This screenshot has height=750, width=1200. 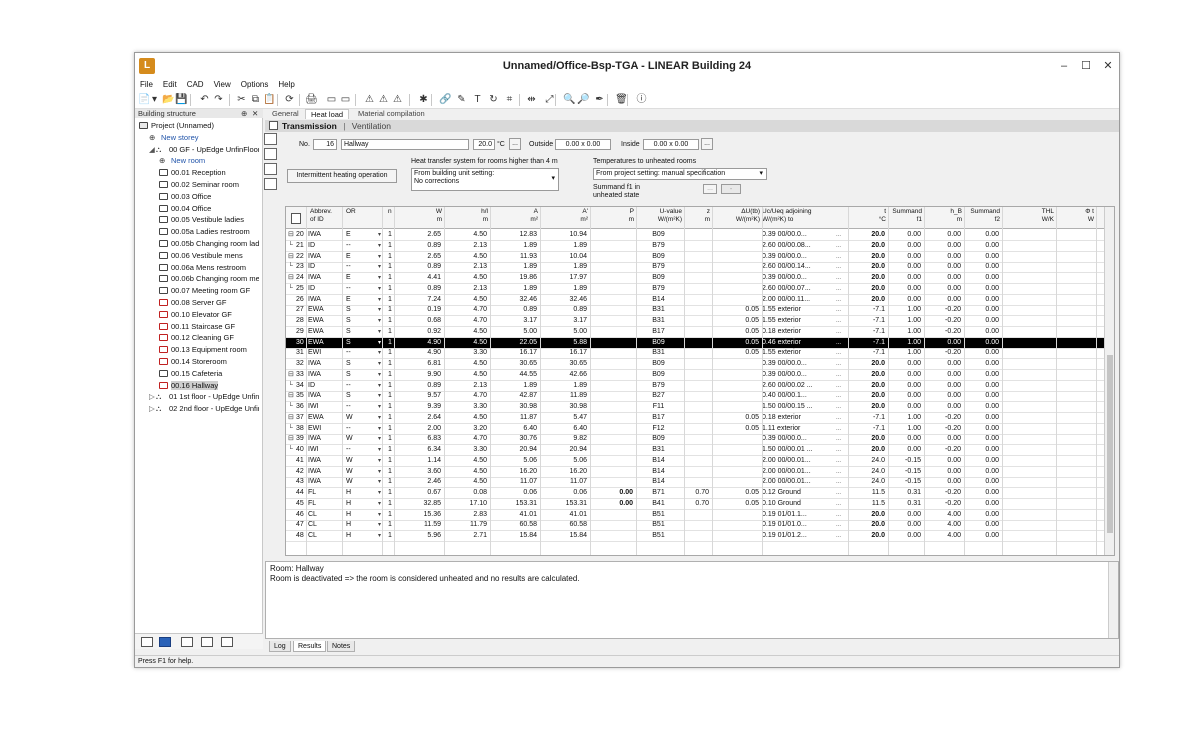 I want to click on collapse-icon: ◢, so click(x=152, y=150).